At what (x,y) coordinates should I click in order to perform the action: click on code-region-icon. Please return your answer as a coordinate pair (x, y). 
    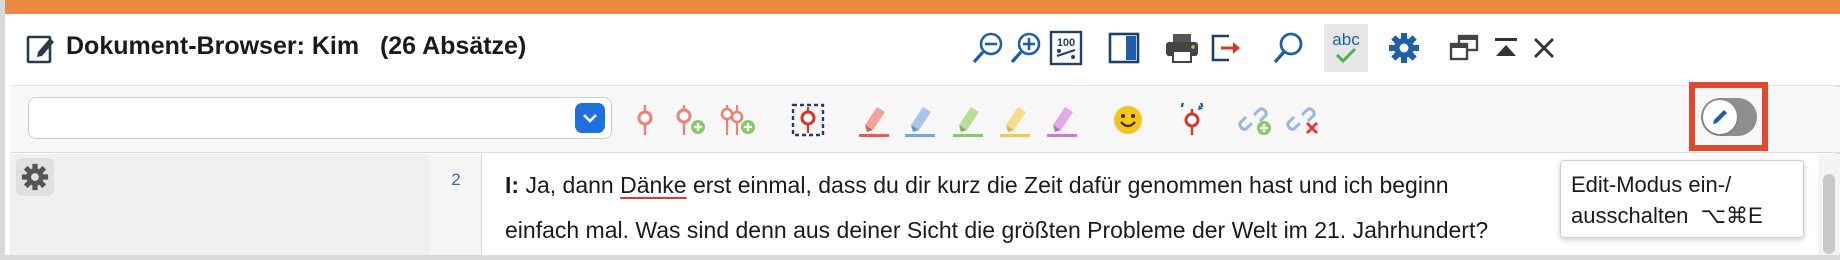
    Looking at the image, I should click on (808, 120).